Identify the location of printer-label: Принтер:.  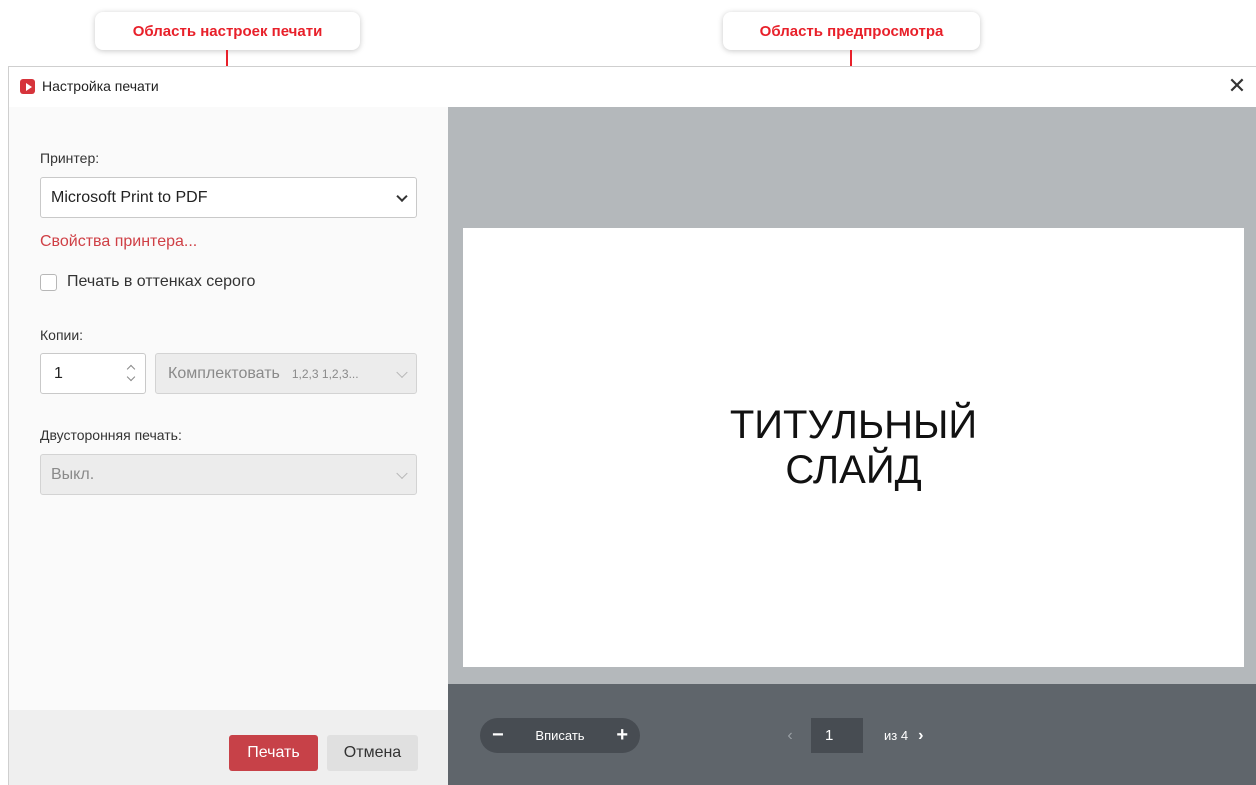
(70, 158).